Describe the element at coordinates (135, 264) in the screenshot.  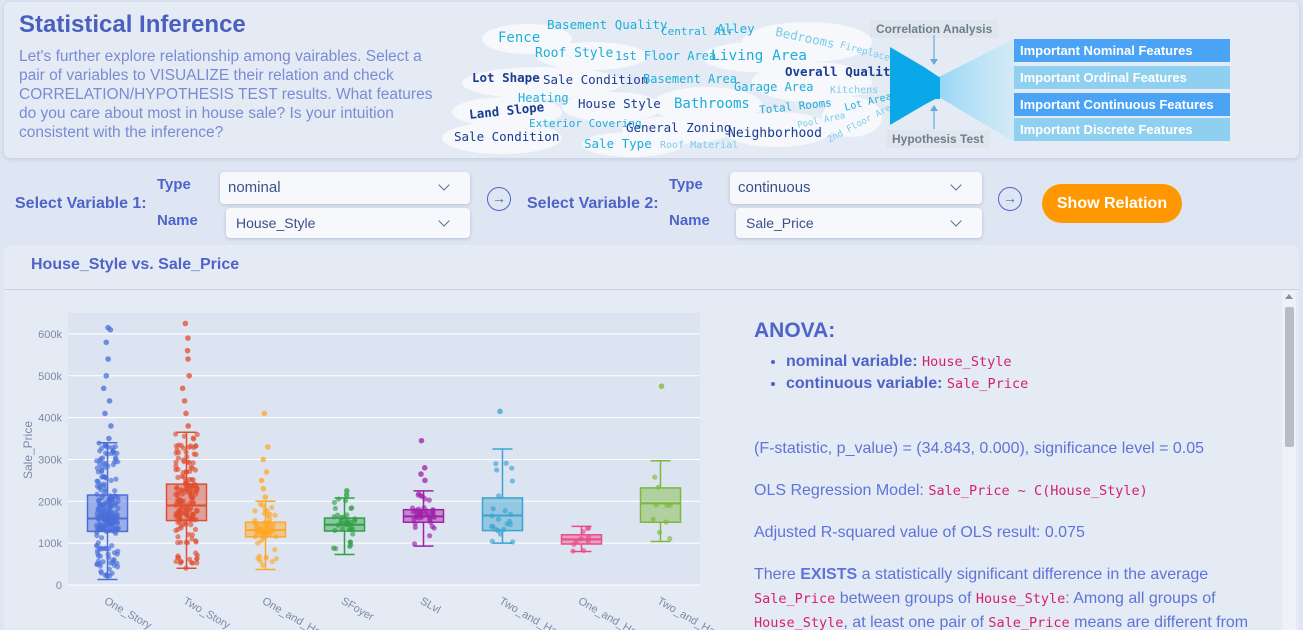
I see `result-title: House_Style vs. Sale_Price` at that location.